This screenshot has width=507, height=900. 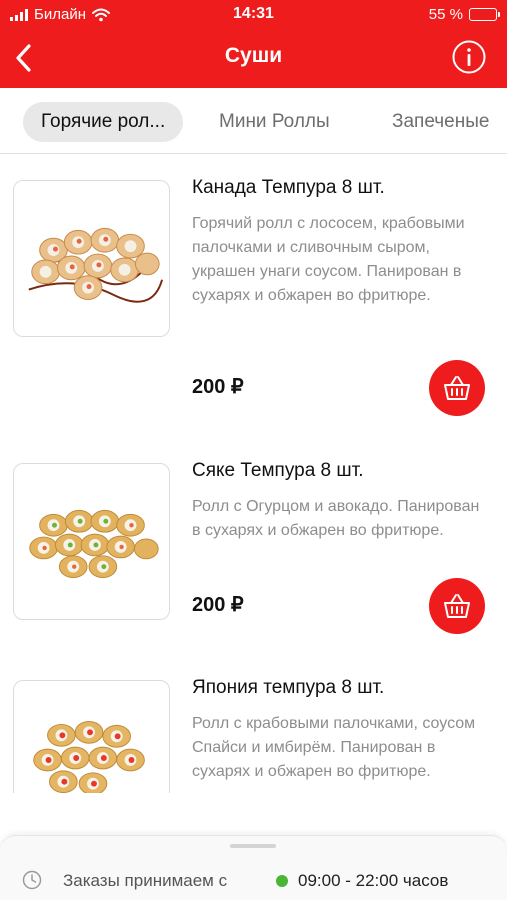 I want to click on tab-mini-rolls: Мини Роллы, so click(x=274, y=122).